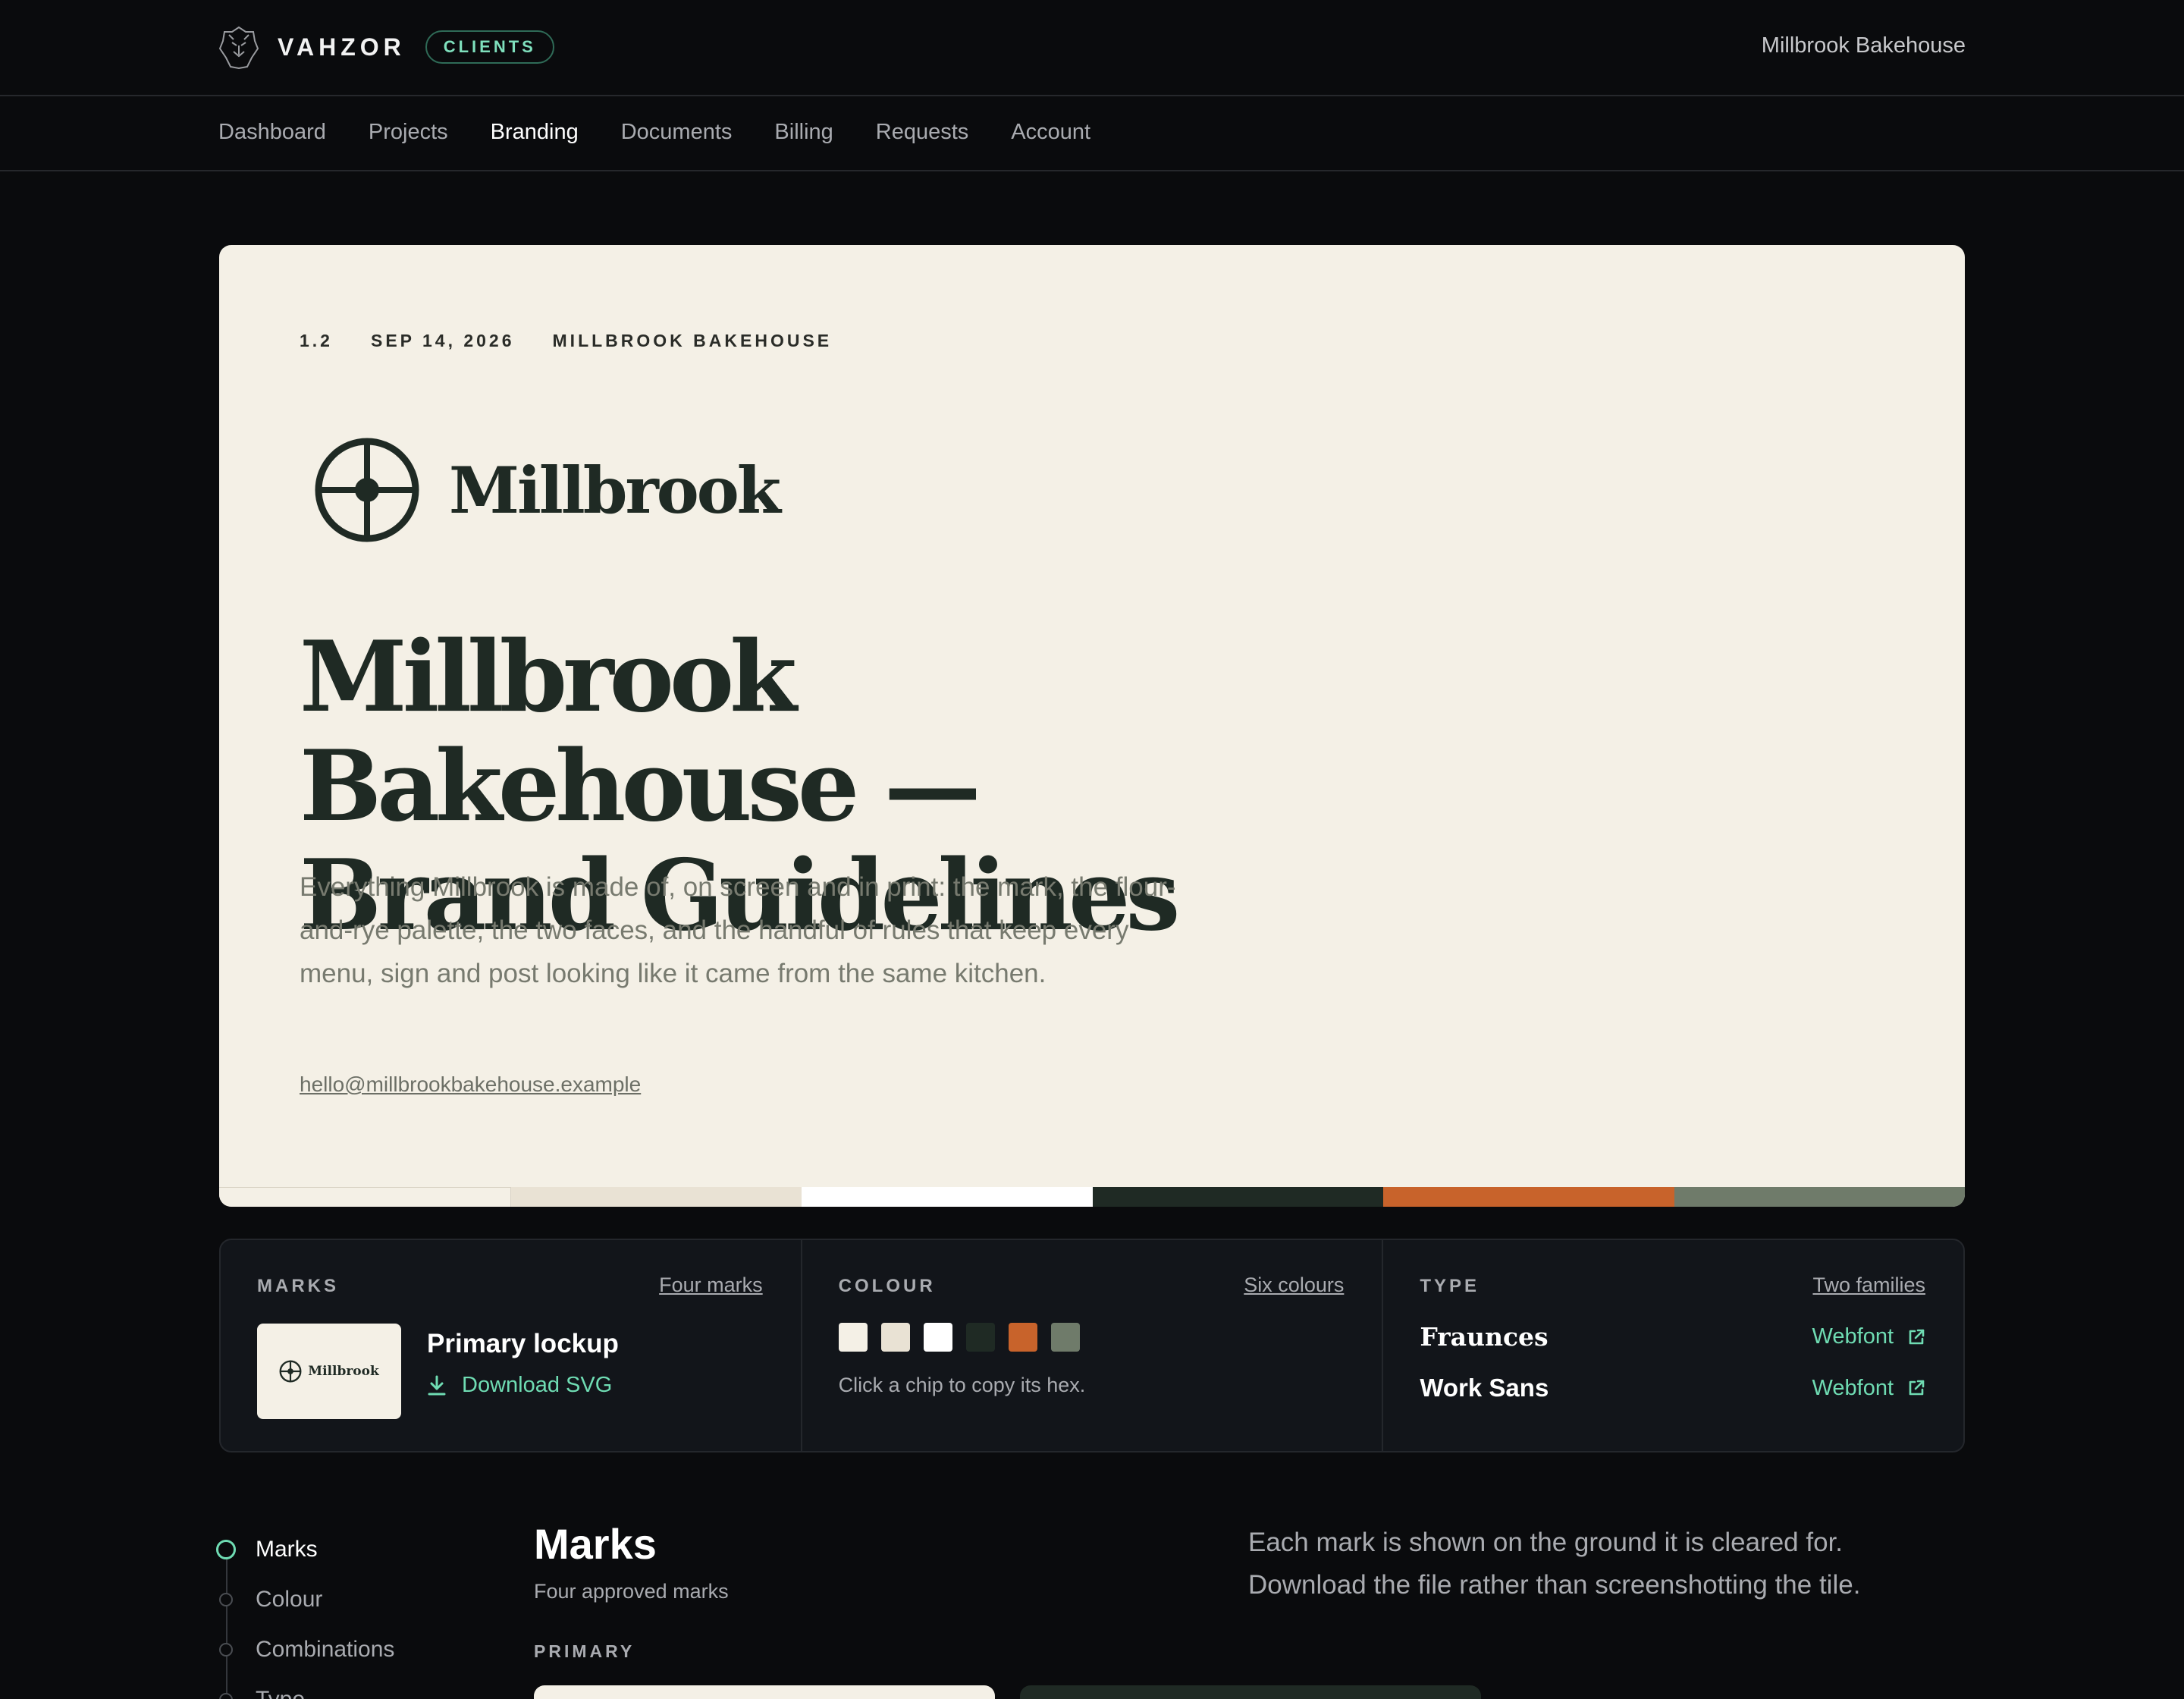 The image size is (2184, 1699). Describe the element at coordinates (442, 340) in the screenshot. I see `hero-date: SEP 14, 2026` at that location.